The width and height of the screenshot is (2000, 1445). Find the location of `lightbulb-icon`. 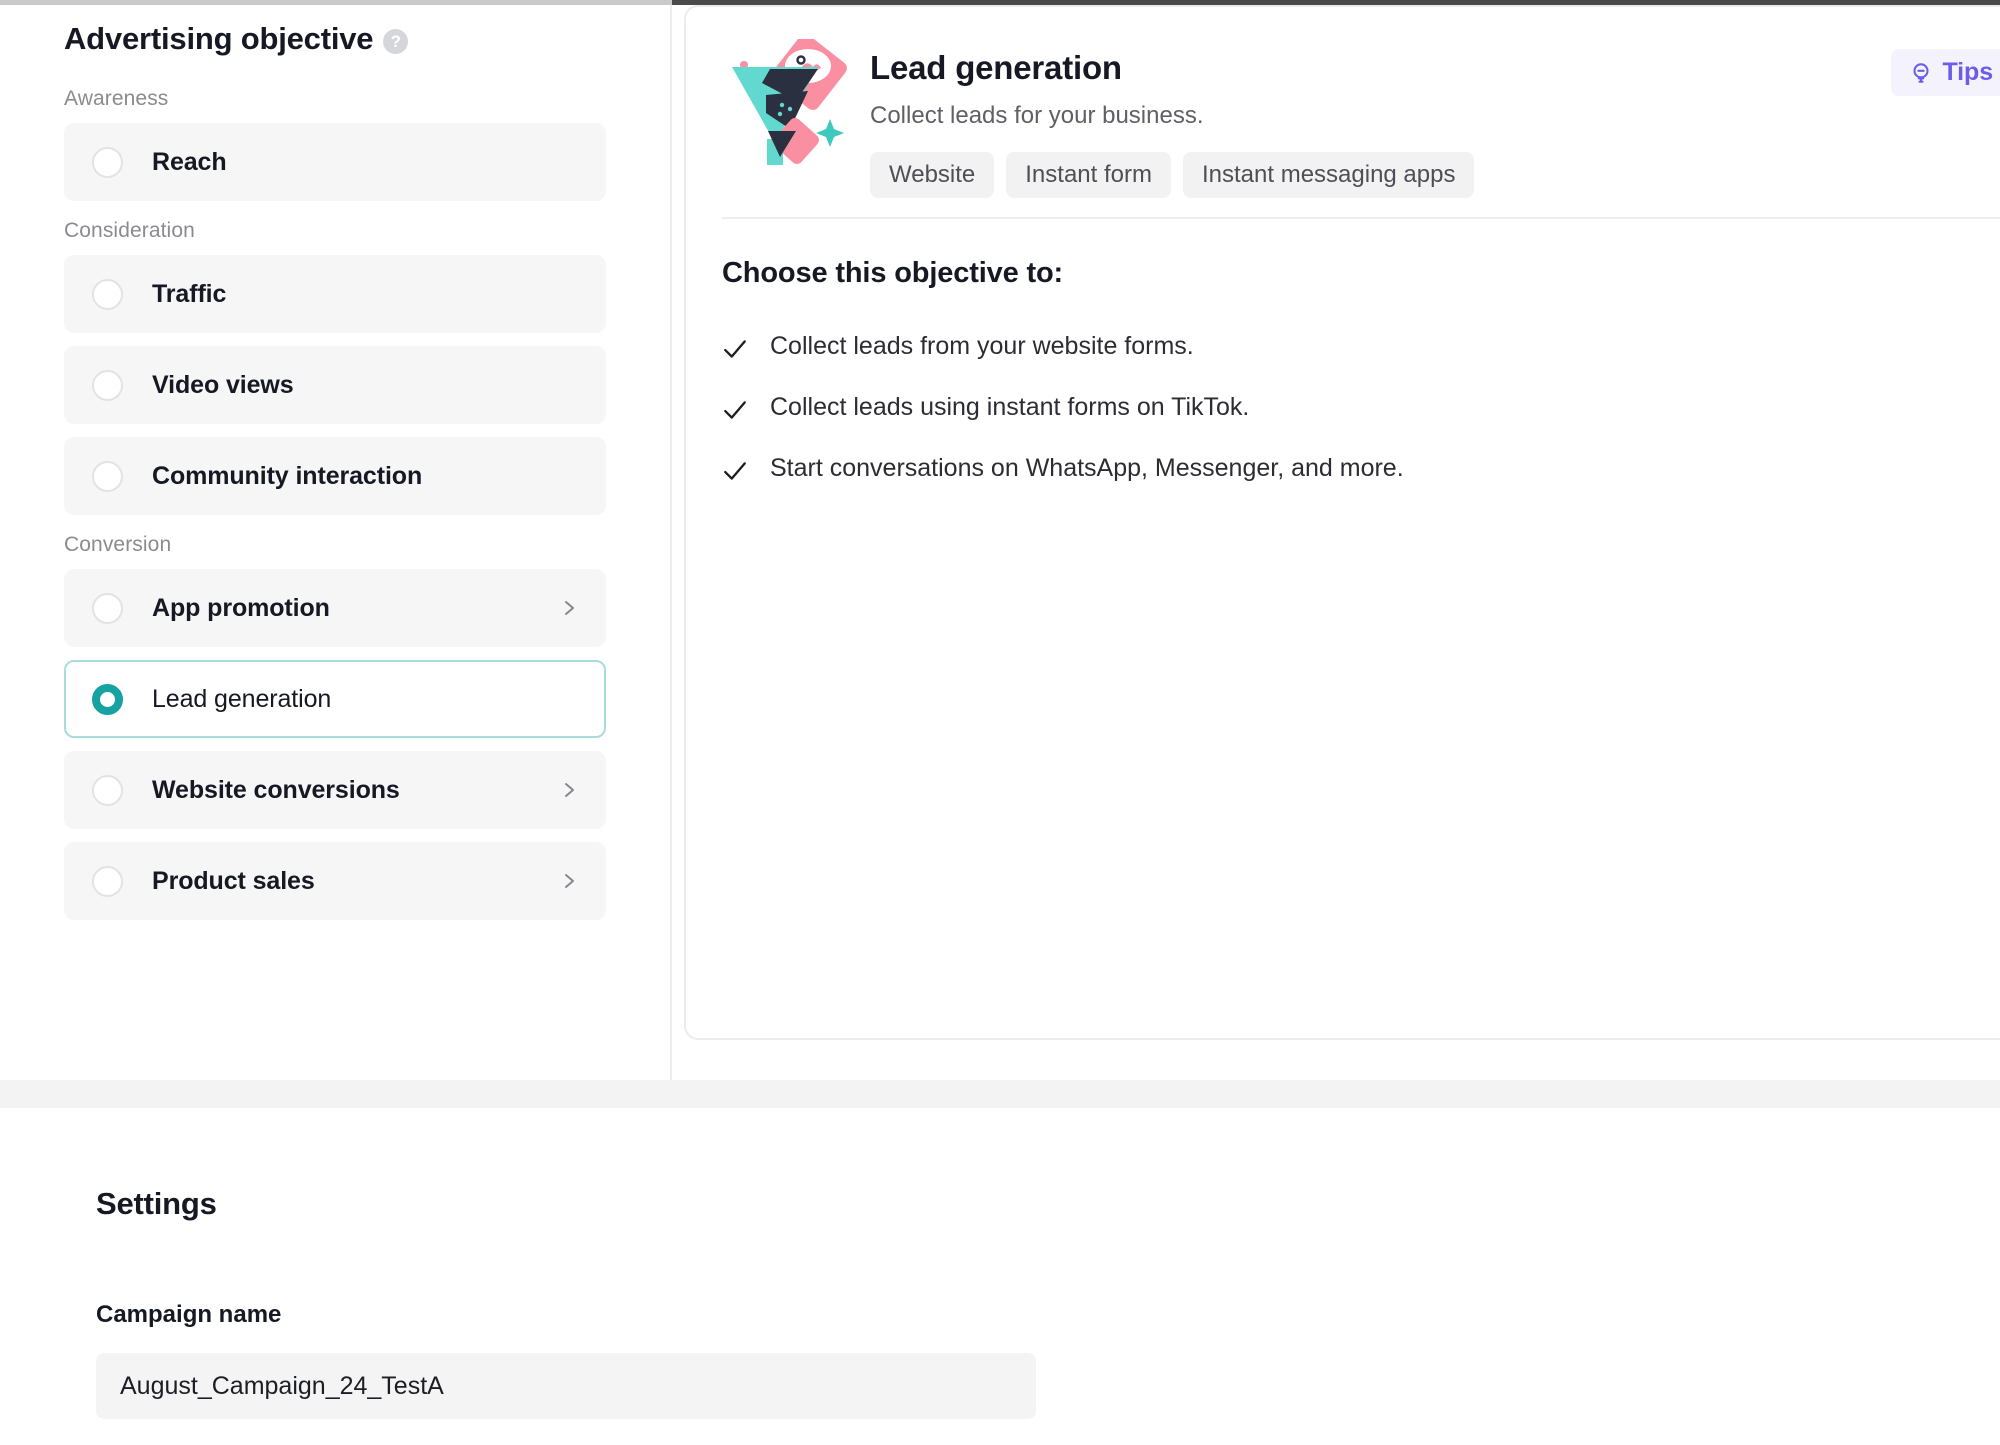

lightbulb-icon is located at coordinates (1921, 72).